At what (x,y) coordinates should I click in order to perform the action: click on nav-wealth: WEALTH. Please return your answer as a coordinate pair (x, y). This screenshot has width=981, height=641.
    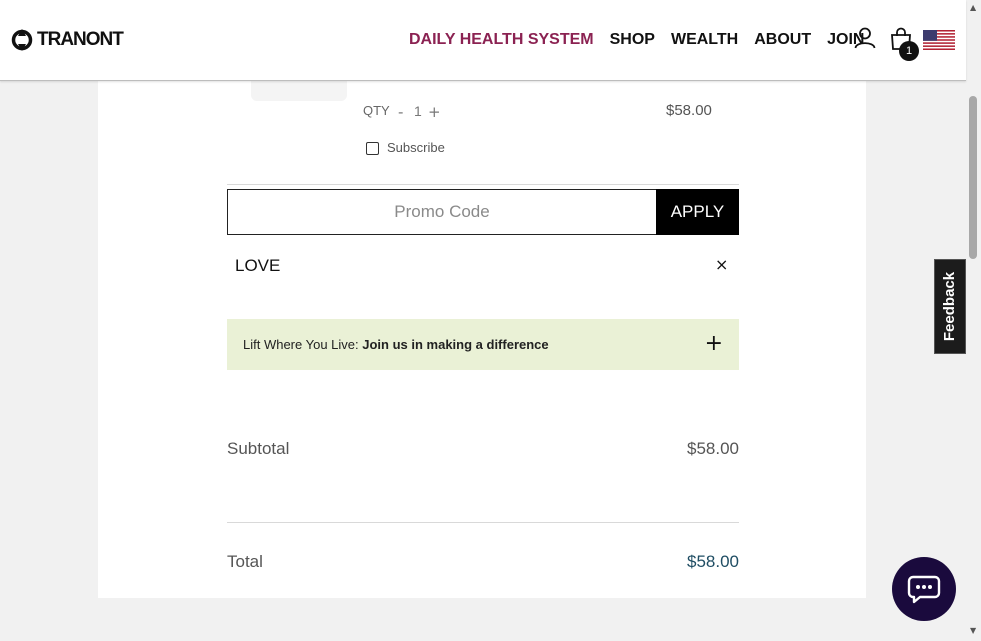
    Looking at the image, I should click on (704, 40).